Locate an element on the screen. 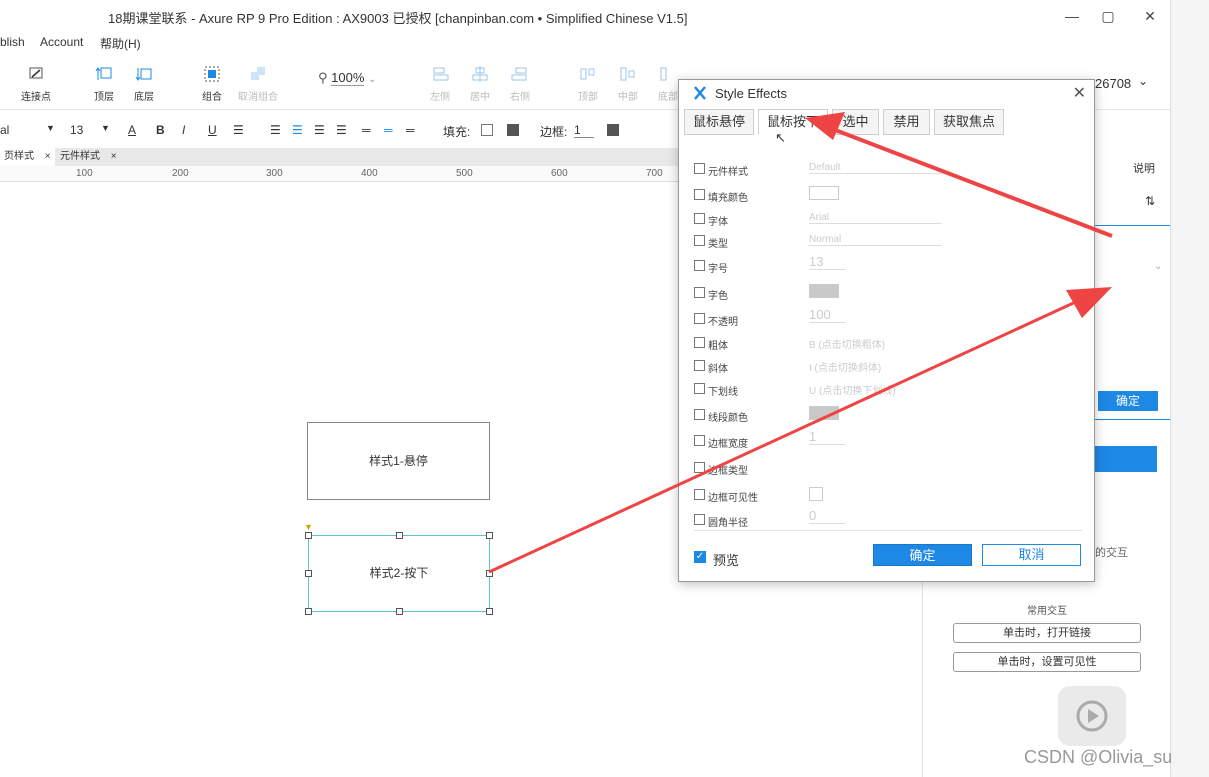 The width and height of the screenshot is (1209, 777). font-select: al is located at coordinates (4, 130).